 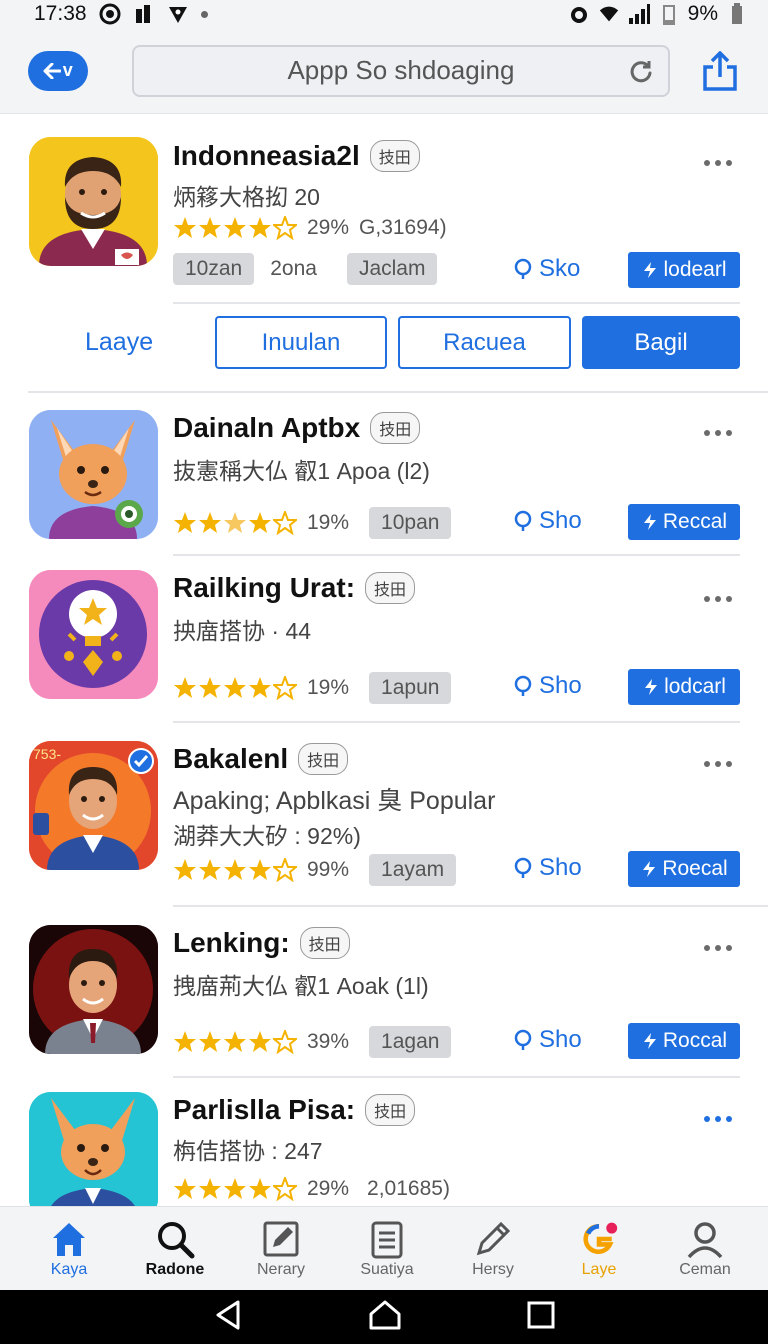 What do you see at coordinates (328, 522) in the screenshot?
I see `rating-percent: 19%` at bounding box center [328, 522].